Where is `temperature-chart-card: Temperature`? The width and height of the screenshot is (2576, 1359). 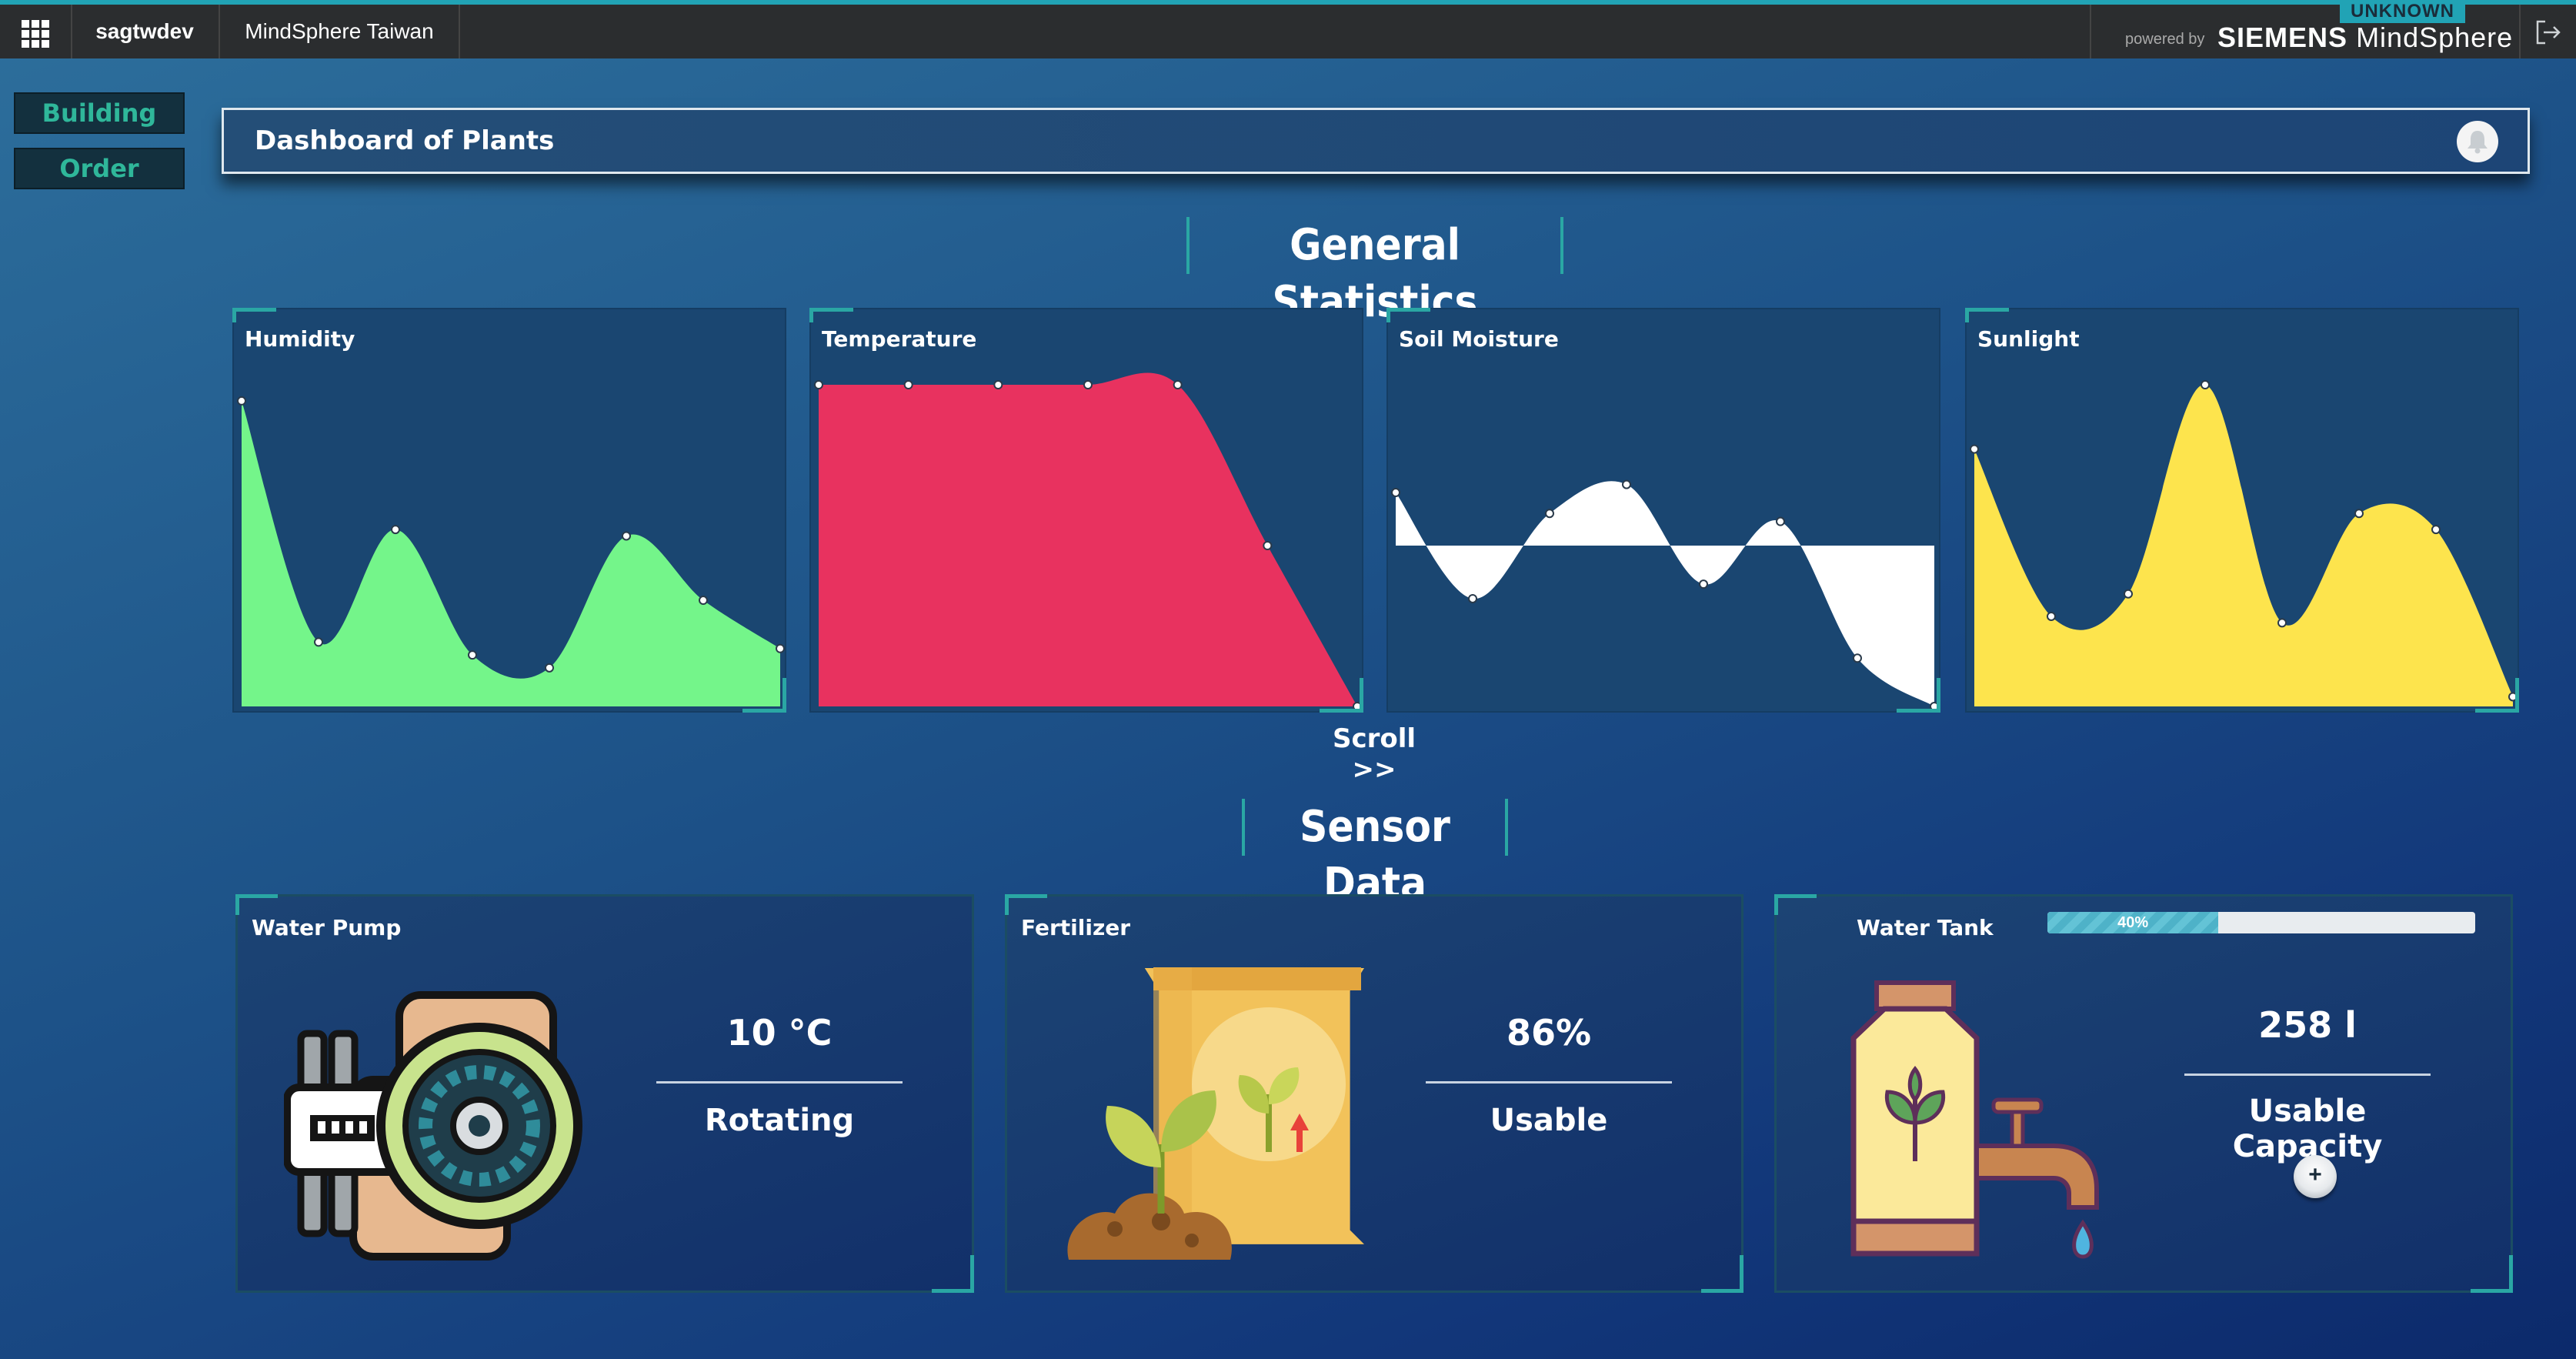
temperature-chart-card: Temperature is located at coordinates (1086, 511).